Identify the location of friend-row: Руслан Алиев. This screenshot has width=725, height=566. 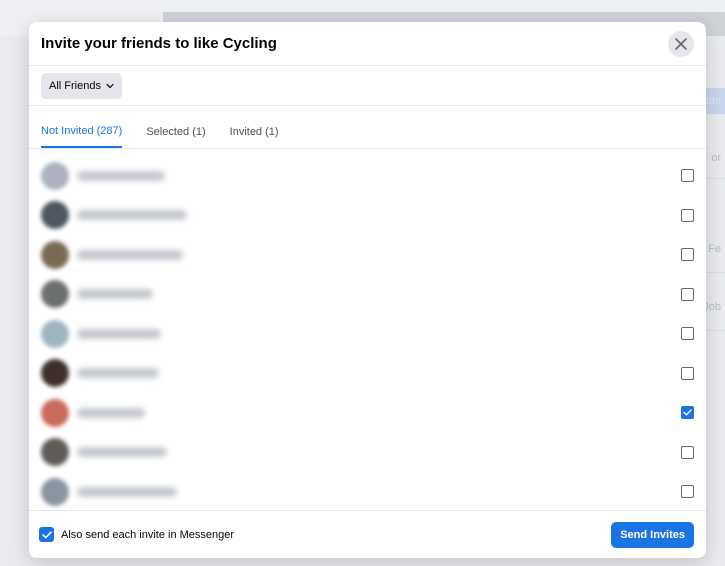
(367, 176).